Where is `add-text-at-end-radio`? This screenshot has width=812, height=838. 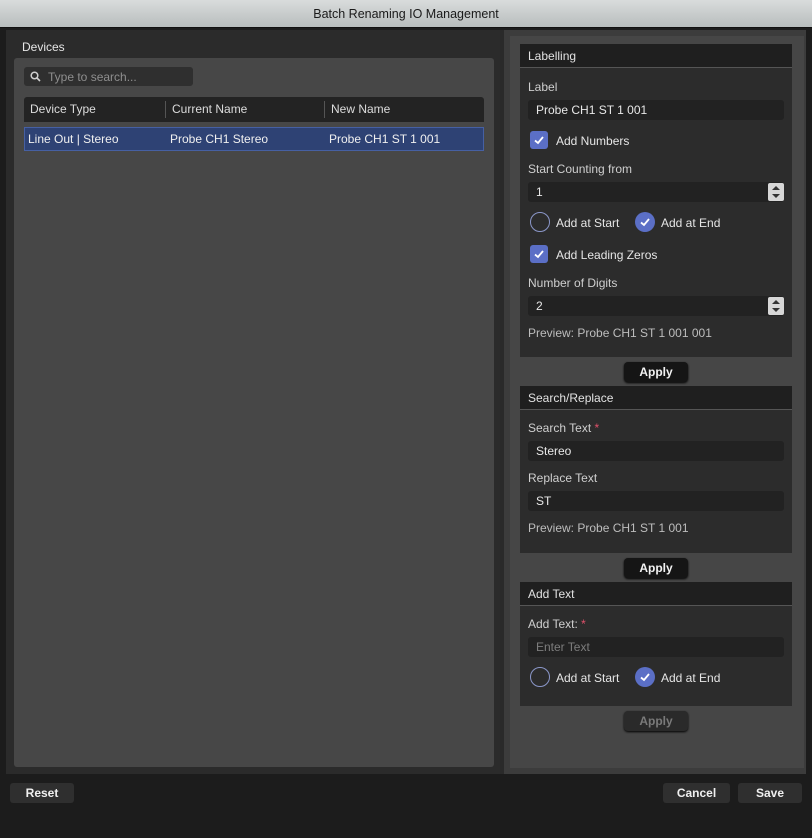 add-text-at-end-radio is located at coordinates (645, 677).